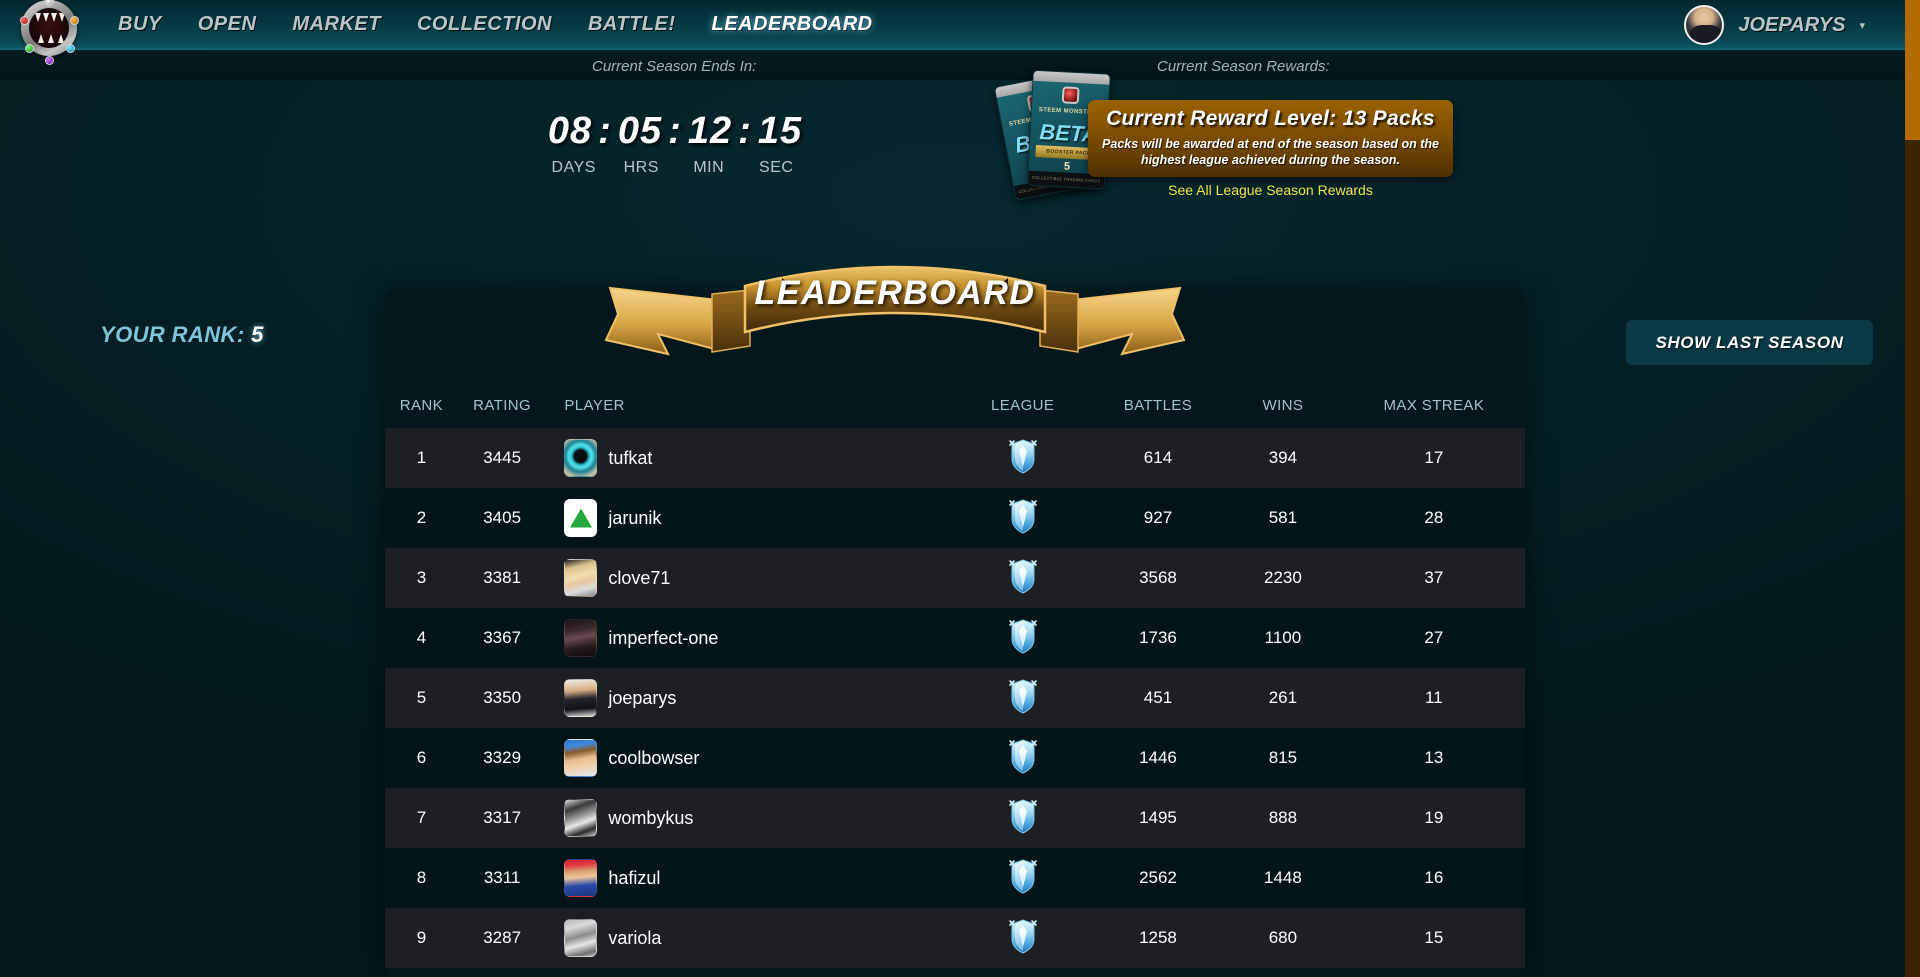 Image resolution: width=1920 pixels, height=977 pixels. Describe the element at coordinates (336, 24) in the screenshot. I see `nav-link-market: MARKET` at that location.